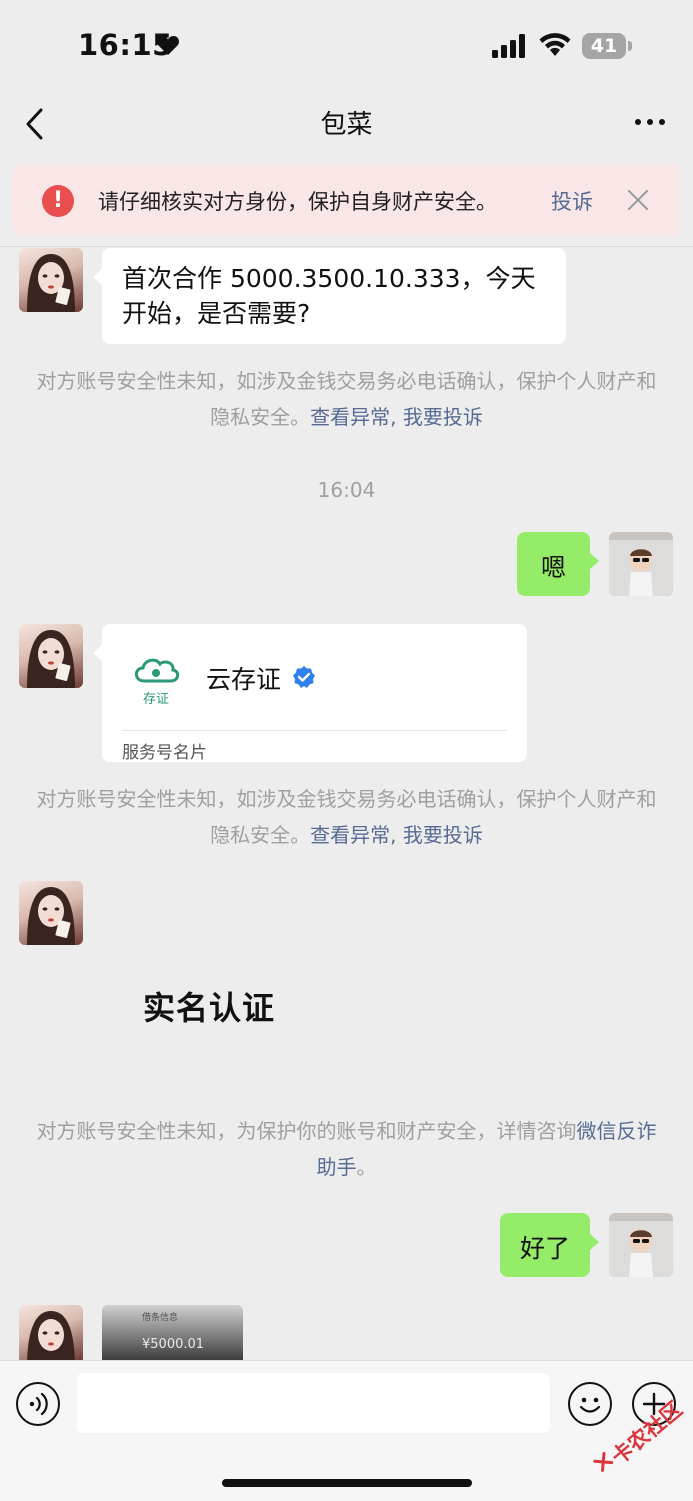  What do you see at coordinates (297, 202) in the screenshot?
I see `warning-text: 请仔细核实对方身份，保护自身财产安全。` at bounding box center [297, 202].